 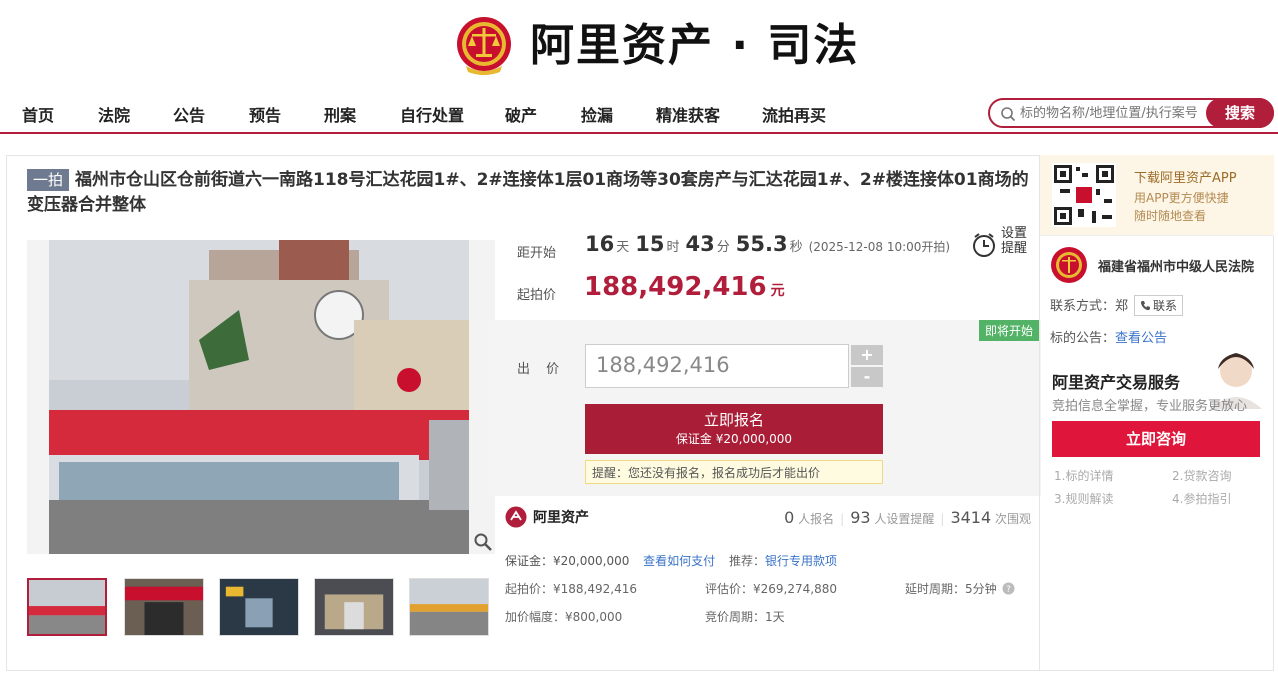 What do you see at coordinates (1014, 248) in the screenshot?
I see `reminder-label-line2: 提醒` at bounding box center [1014, 248].